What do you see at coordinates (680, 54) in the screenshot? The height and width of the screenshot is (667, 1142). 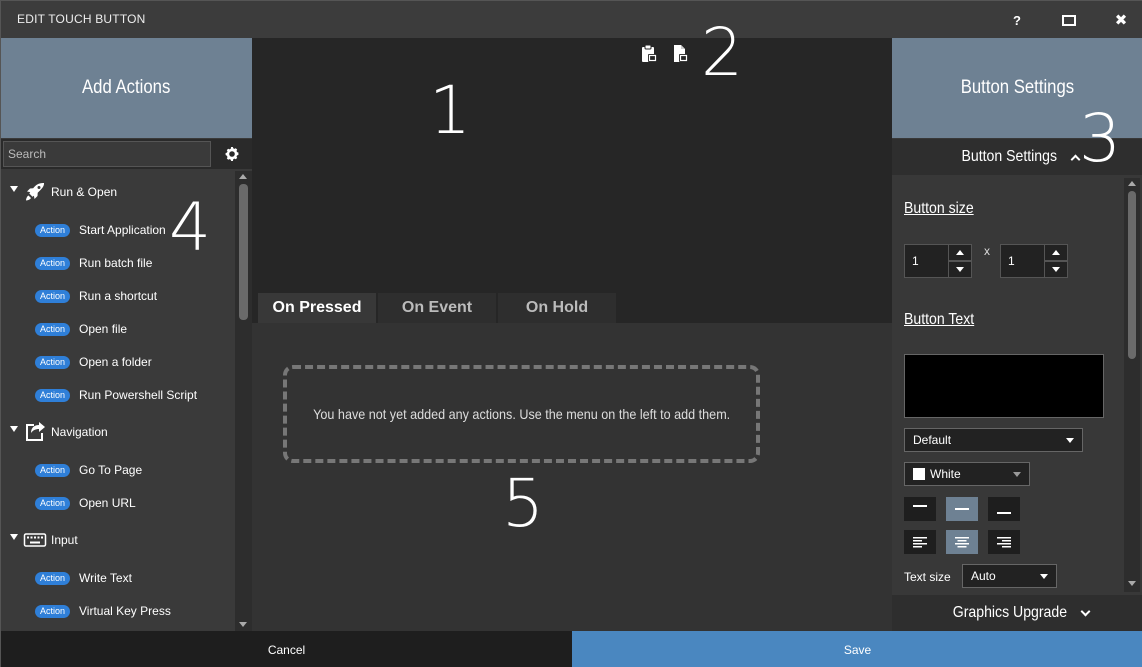 I see `copy-document-icon` at bounding box center [680, 54].